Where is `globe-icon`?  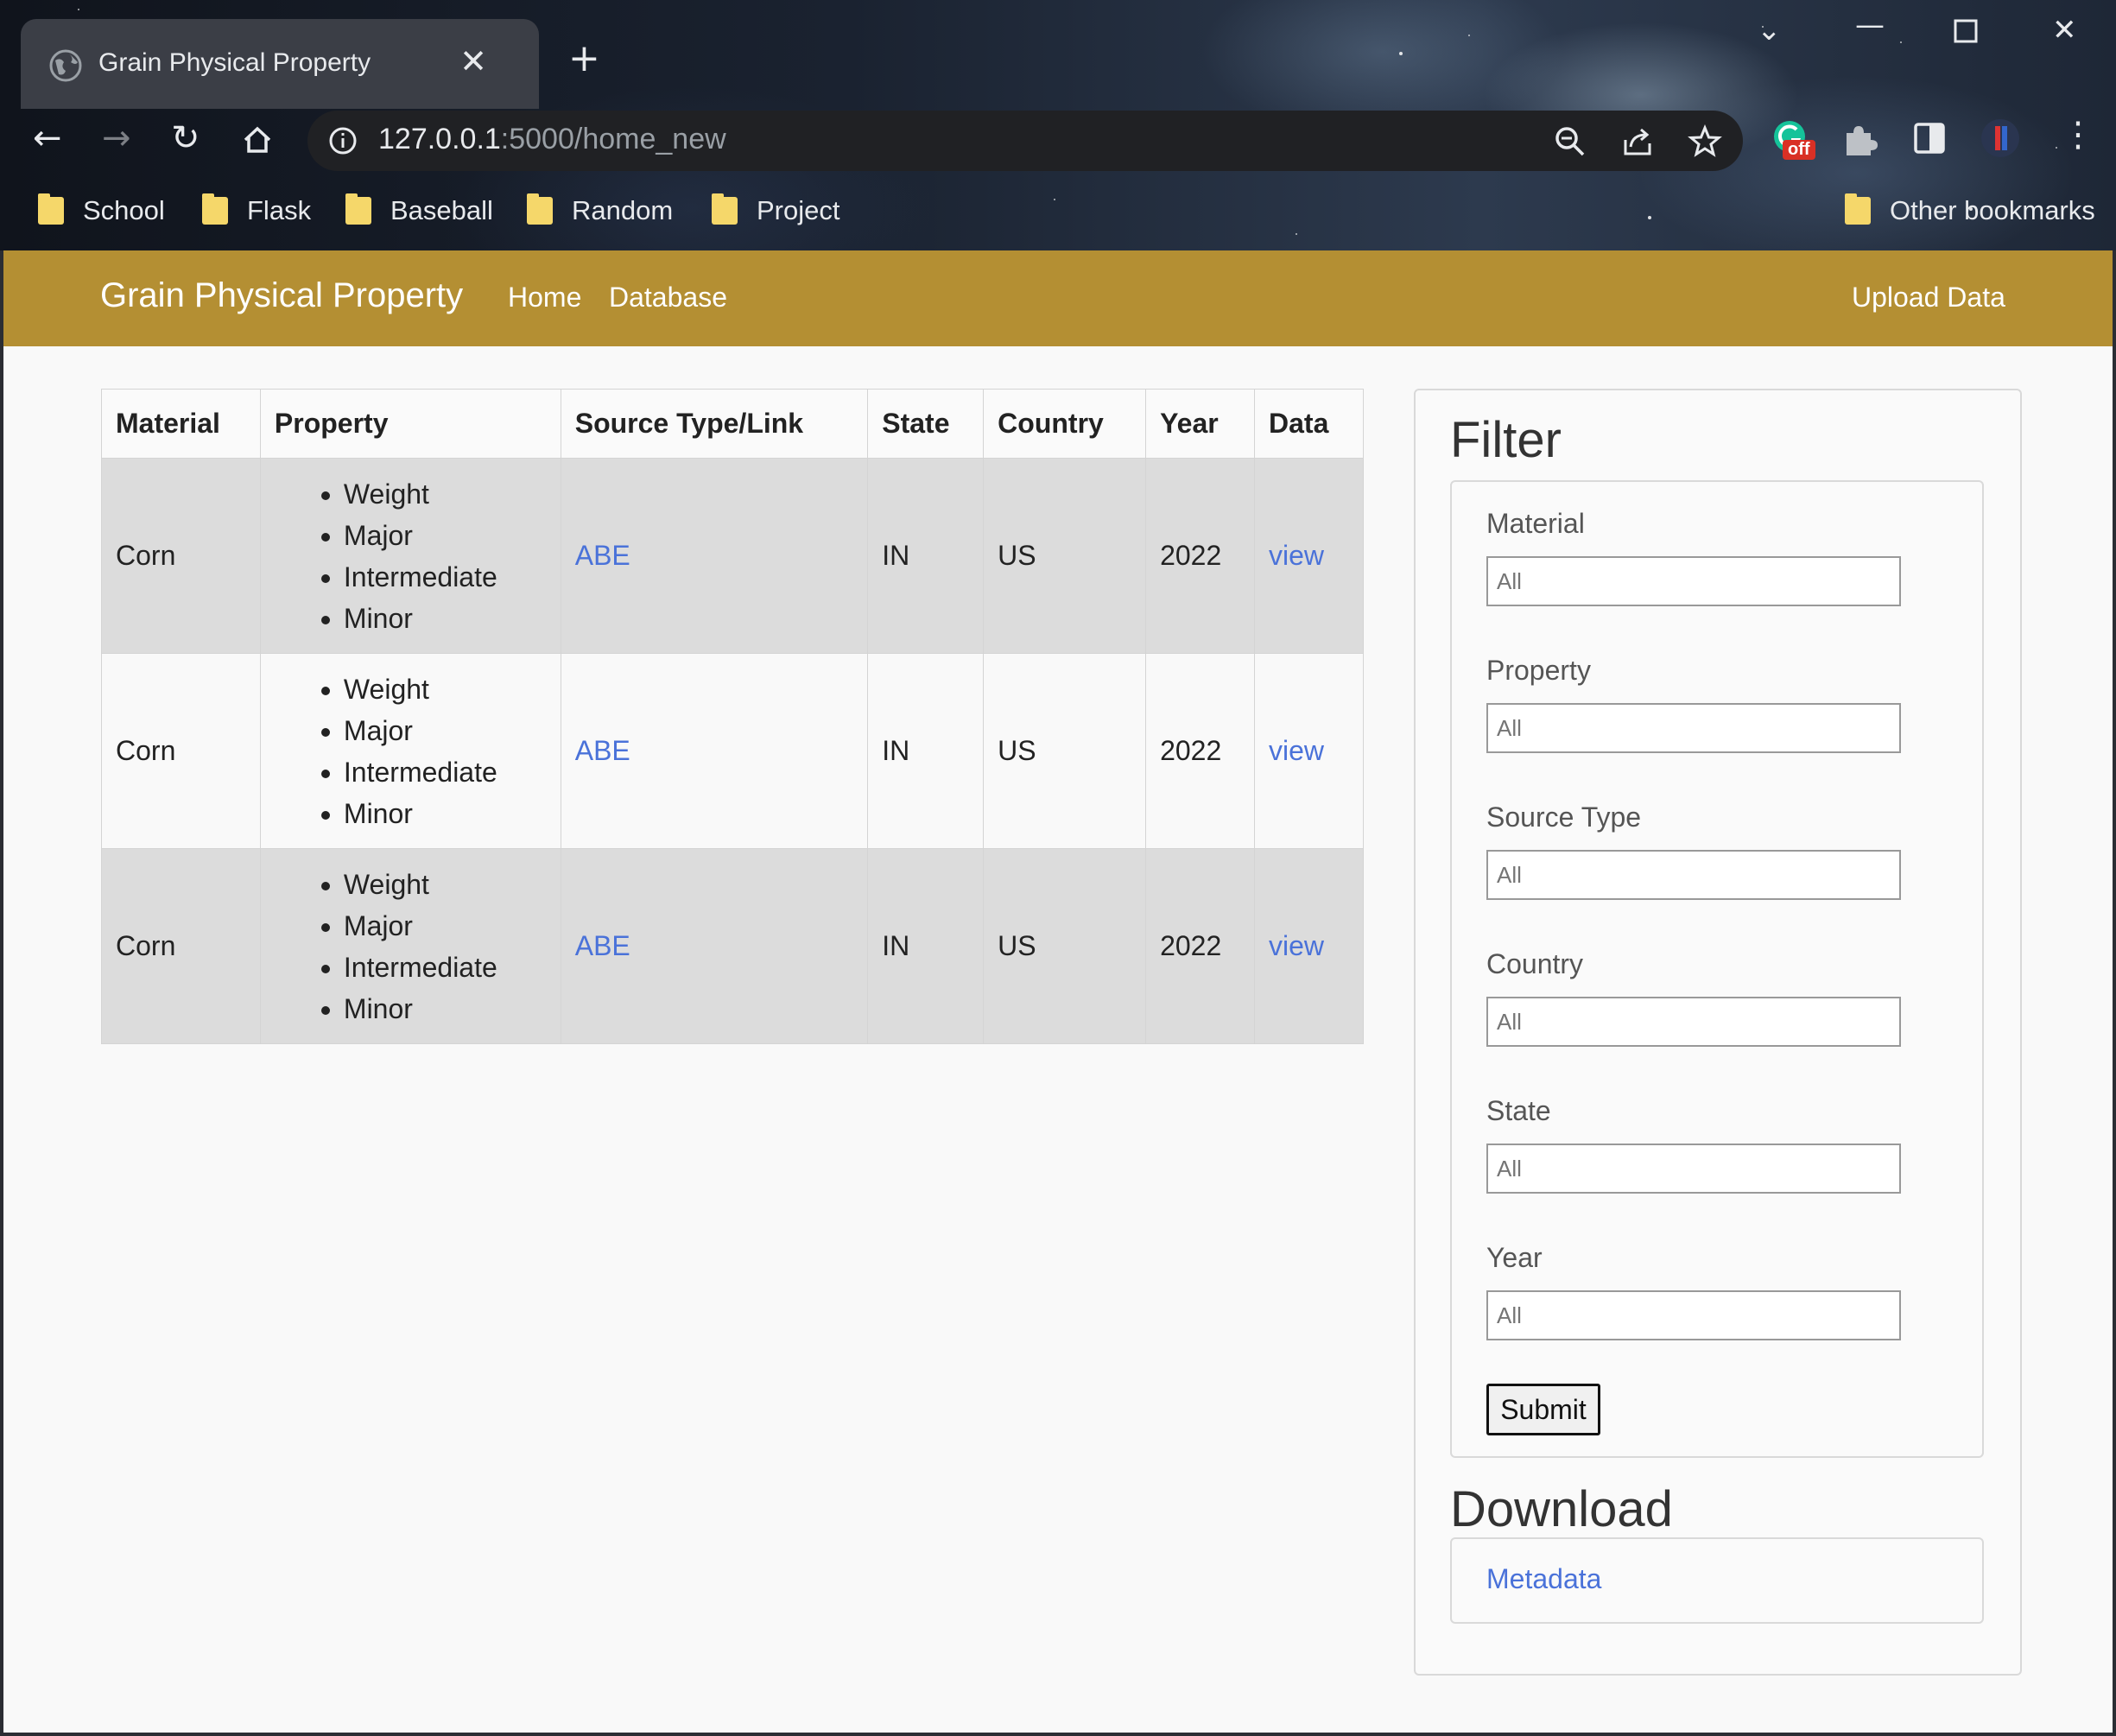 globe-icon is located at coordinates (66, 65).